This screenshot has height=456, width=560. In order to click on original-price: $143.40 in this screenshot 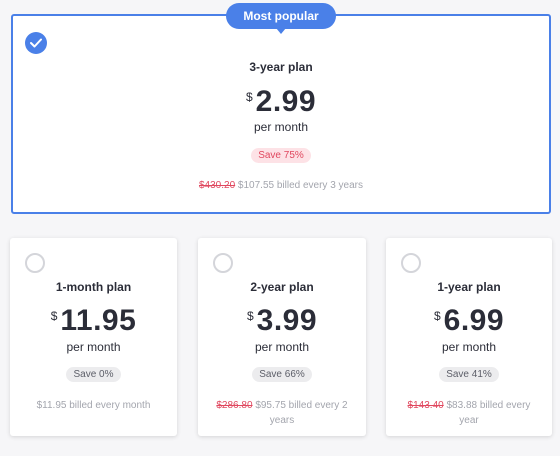, I will do `click(425, 405)`.